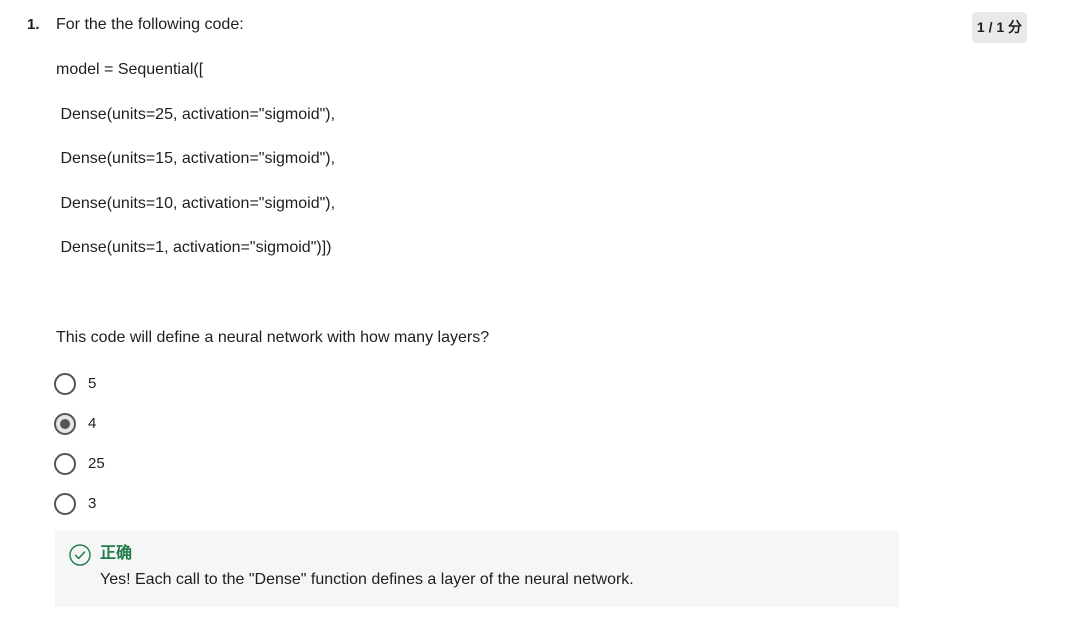 The image size is (1074, 623). What do you see at coordinates (196, 203) in the screenshot?
I see `code-line: Dense(units=10, activation="sigmoid"),` at bounding box center [196, 203].